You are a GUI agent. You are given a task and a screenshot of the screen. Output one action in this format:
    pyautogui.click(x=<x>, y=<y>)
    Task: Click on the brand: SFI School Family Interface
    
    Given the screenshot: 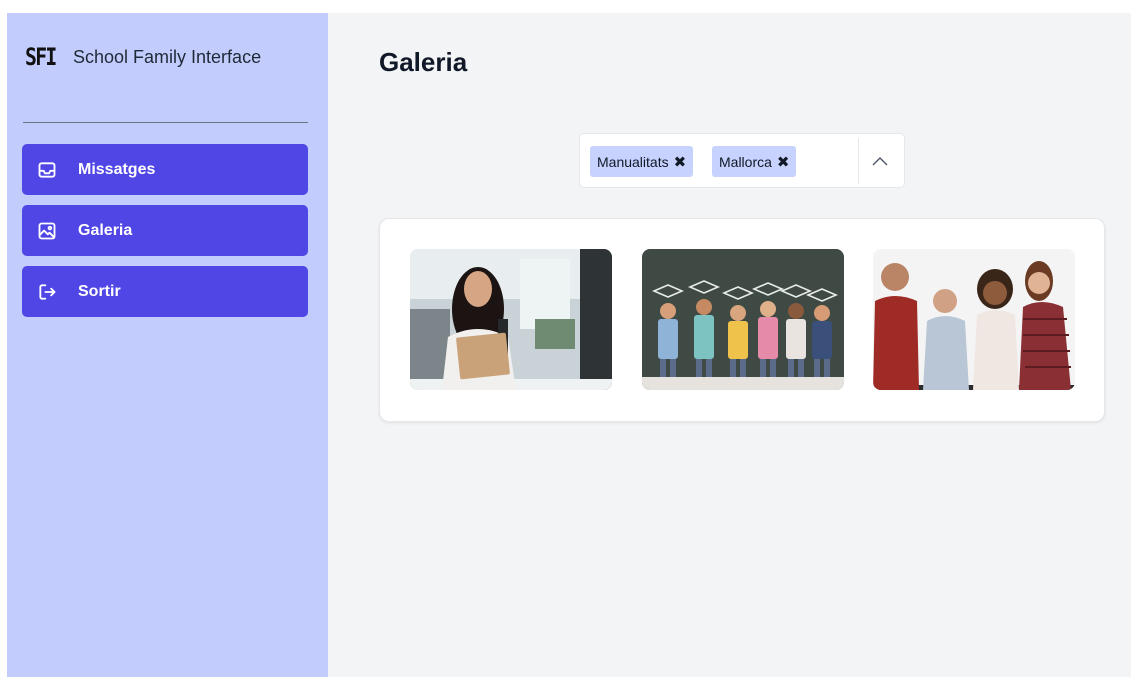 What is the action you would take?
    pyautogui.click(x=143, y=57)
    